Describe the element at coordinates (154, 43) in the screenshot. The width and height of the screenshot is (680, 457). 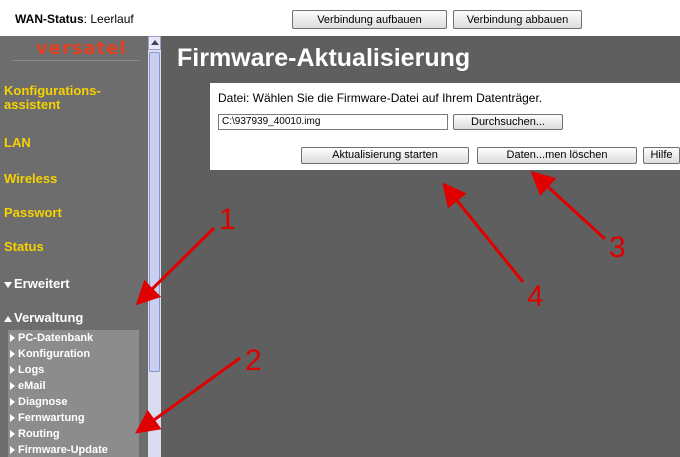
I see `scroll-up-arrow-icon` at that location.